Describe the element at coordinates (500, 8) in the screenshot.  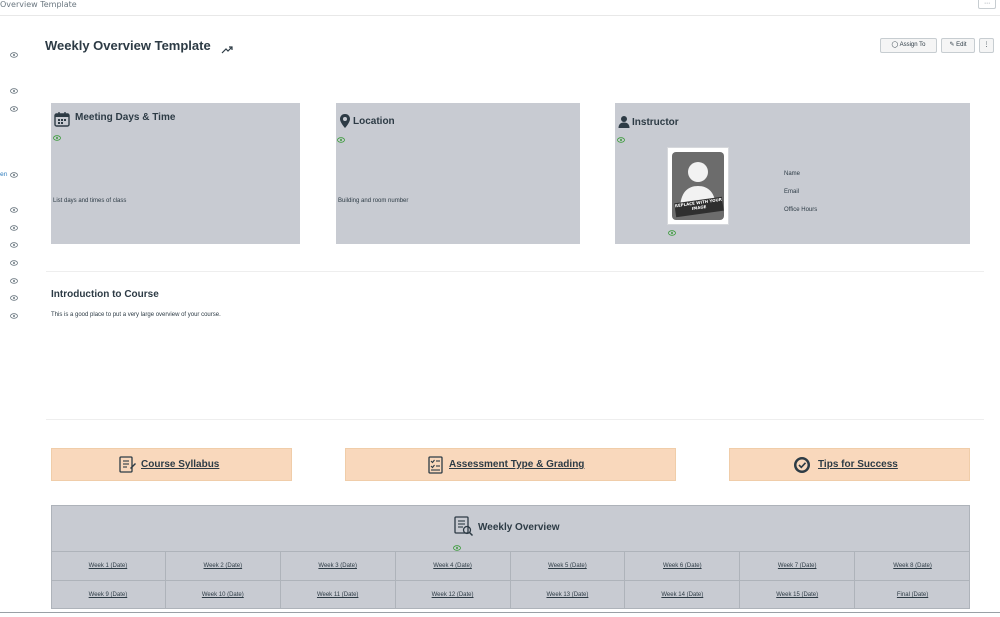
I see `top-bar: Overview Template ⋯` at that location.